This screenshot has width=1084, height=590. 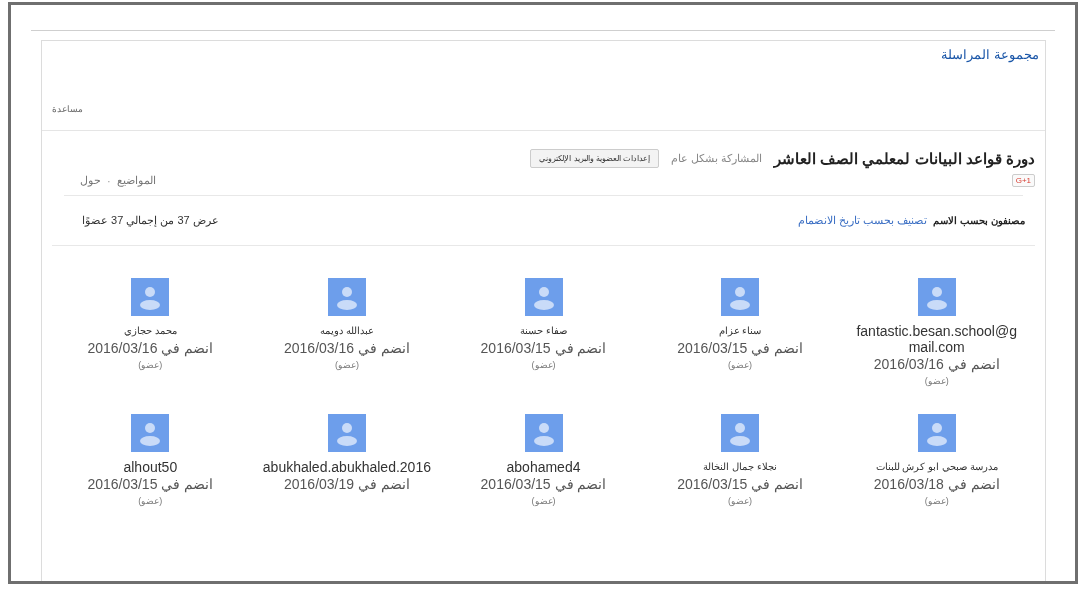 I want to click on group-list-title: مجموعة المراسلة, so click(x=990, y=54).